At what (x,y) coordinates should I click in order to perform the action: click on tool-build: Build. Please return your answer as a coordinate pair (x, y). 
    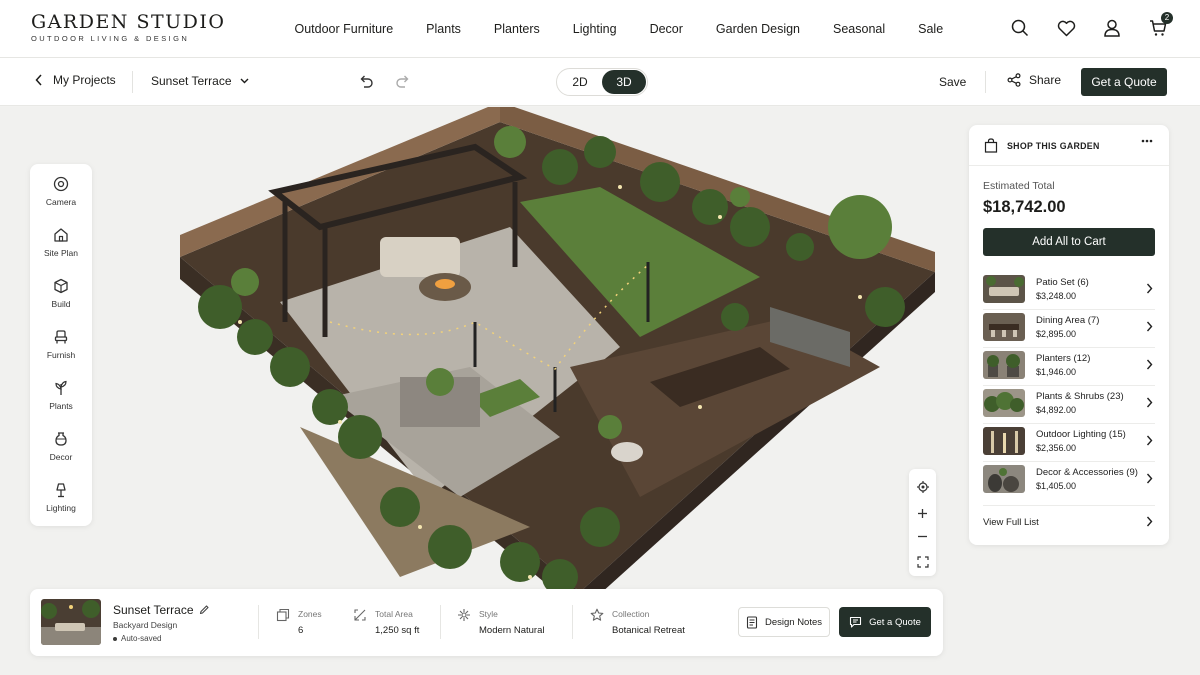
    Looking at the image, I should click on (61, 293).